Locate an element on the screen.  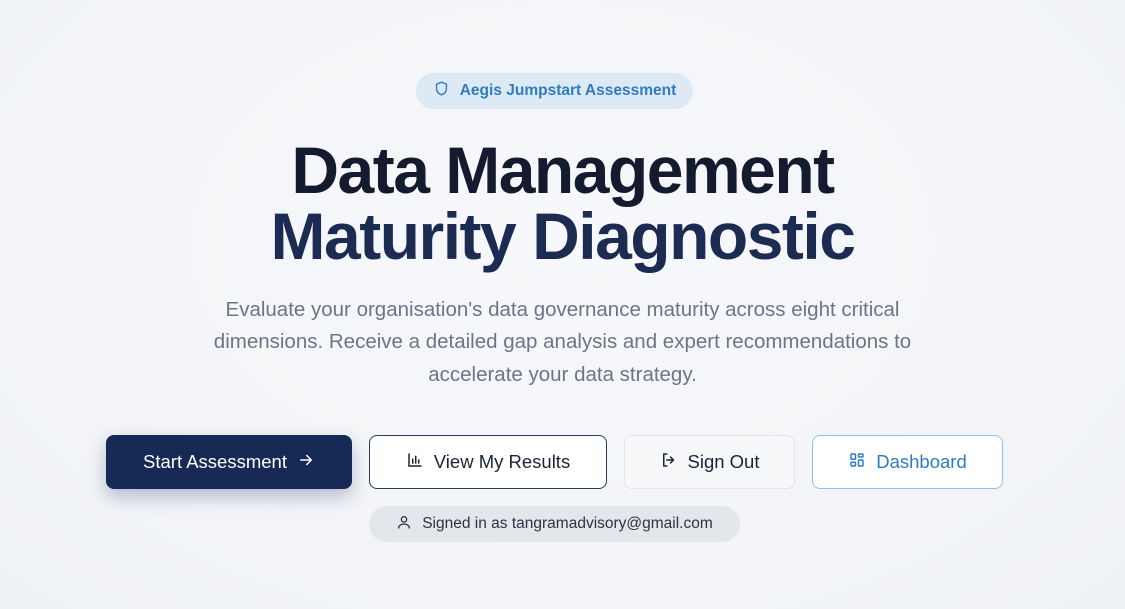
grid-icon is located at coordinates (857, 462).